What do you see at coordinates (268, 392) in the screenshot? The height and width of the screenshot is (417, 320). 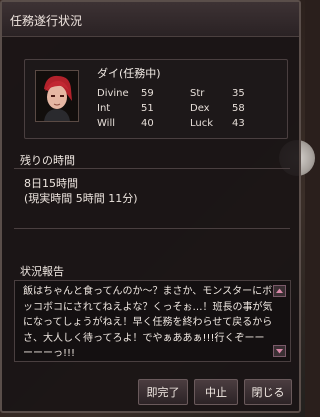 I see `close-button: 閉じる` at bounding box center [268, 392].